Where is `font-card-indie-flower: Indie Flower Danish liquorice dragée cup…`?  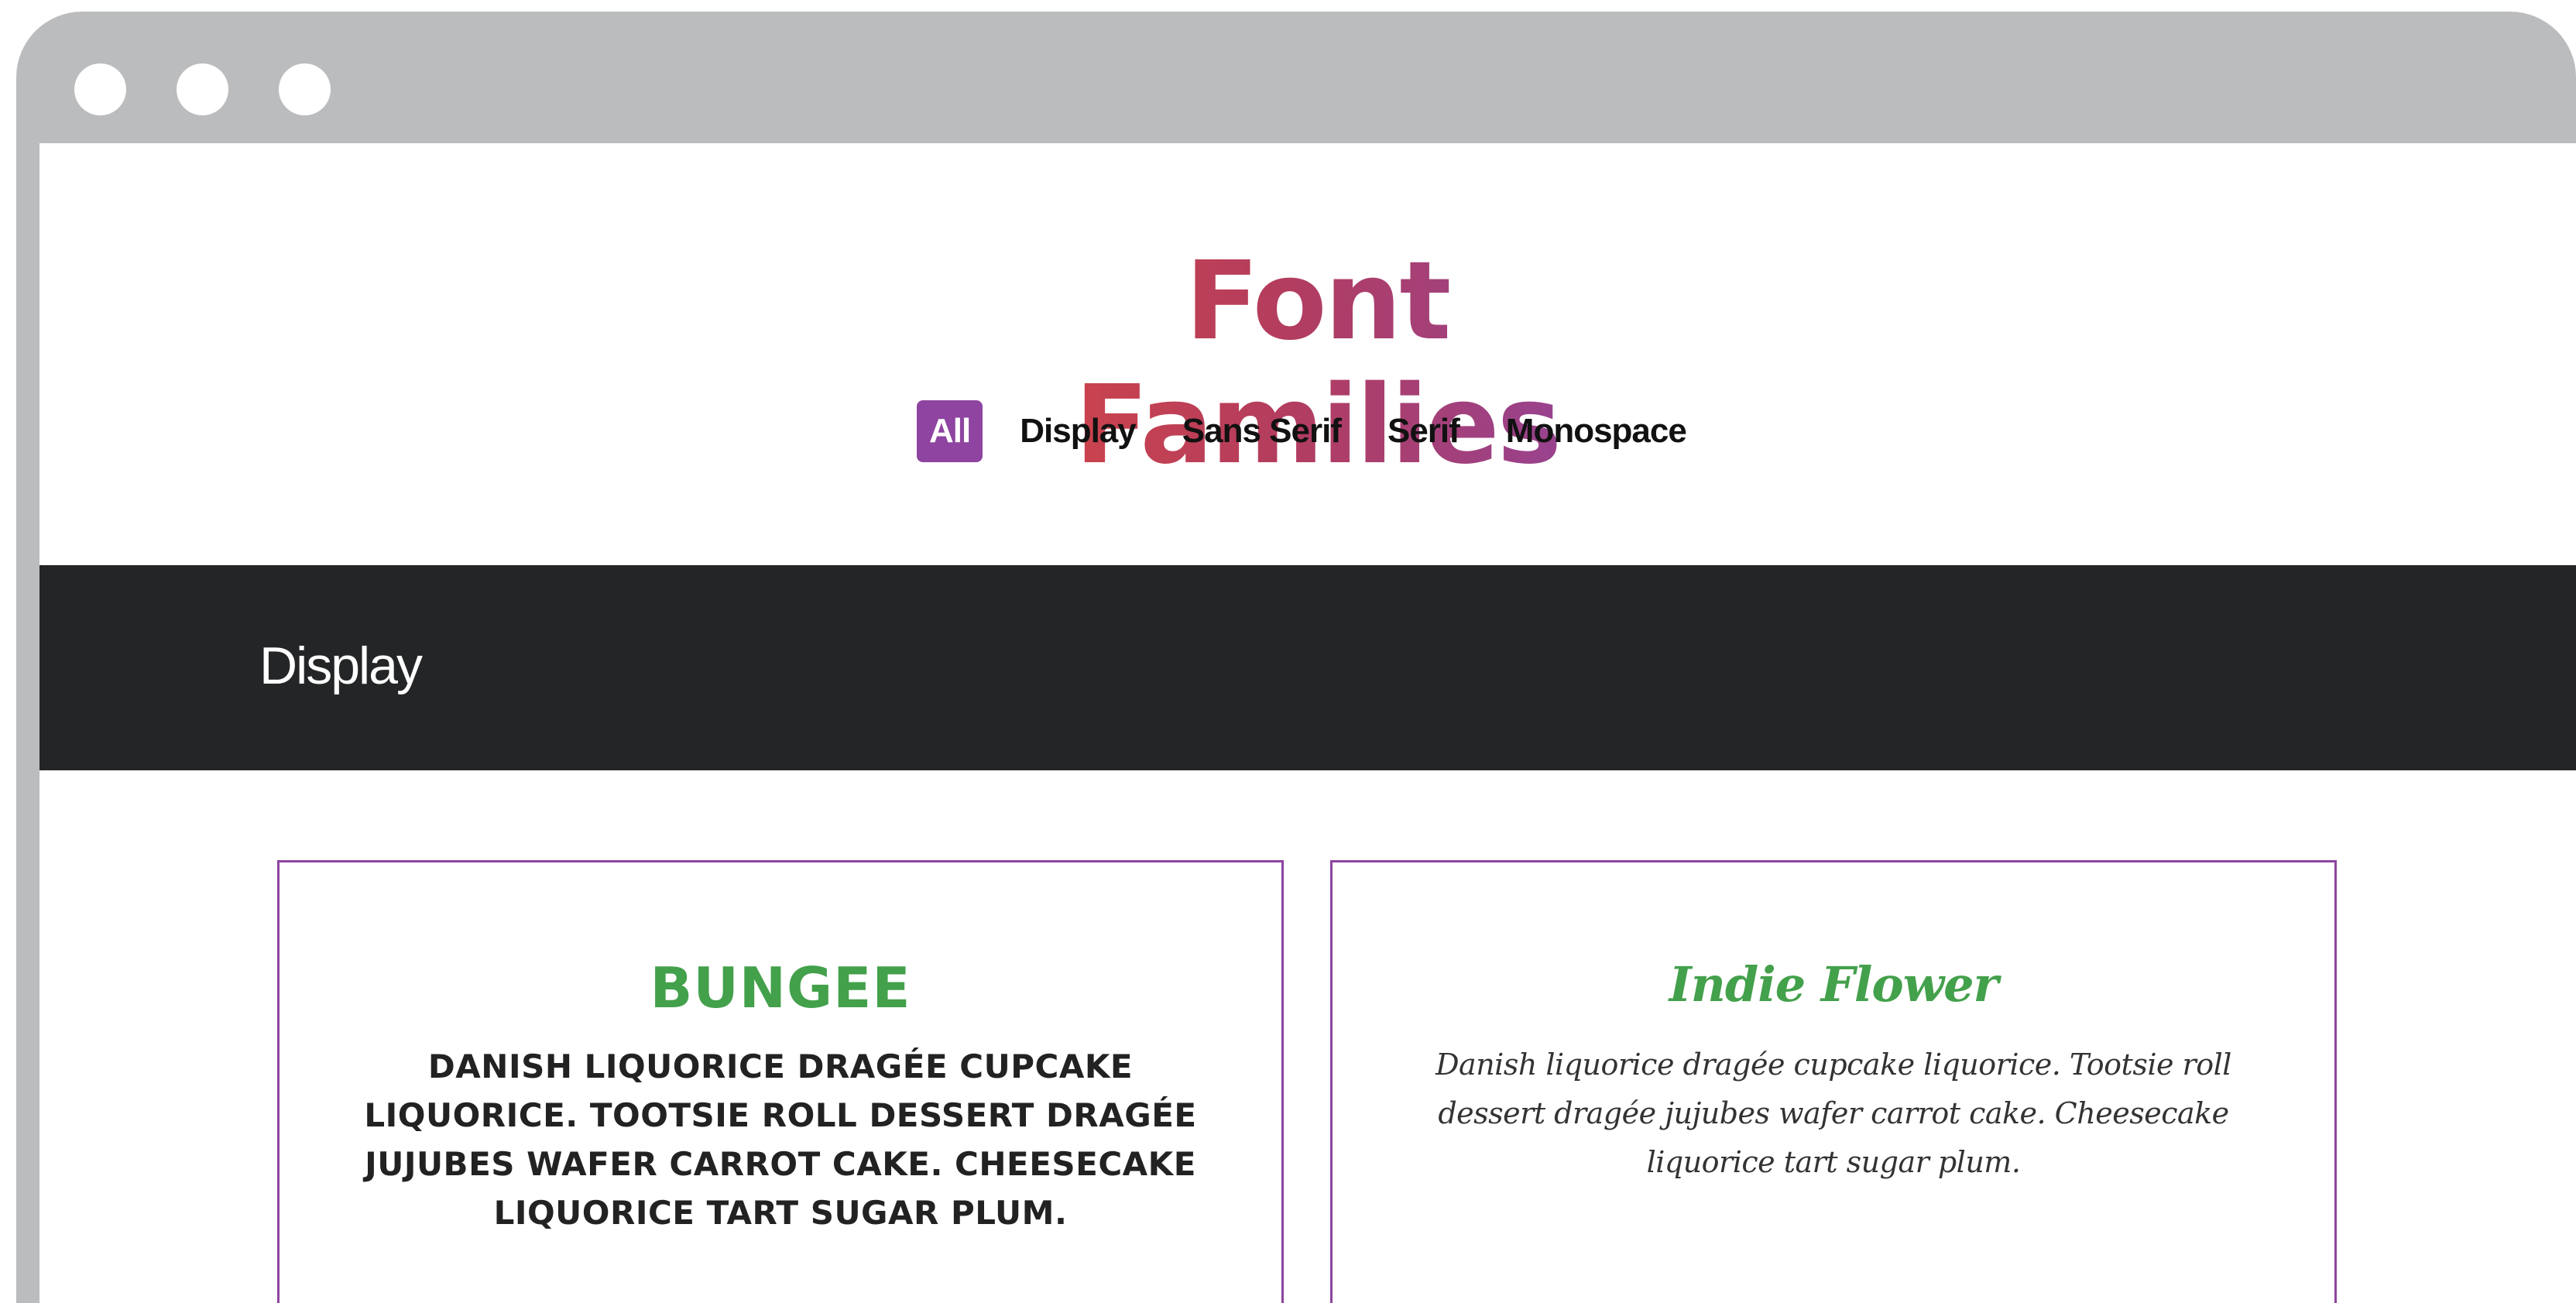
font-card-indie-flower: Indie Flower Danish liquorice dragée cup… is located at coordinates (1833, 1082).